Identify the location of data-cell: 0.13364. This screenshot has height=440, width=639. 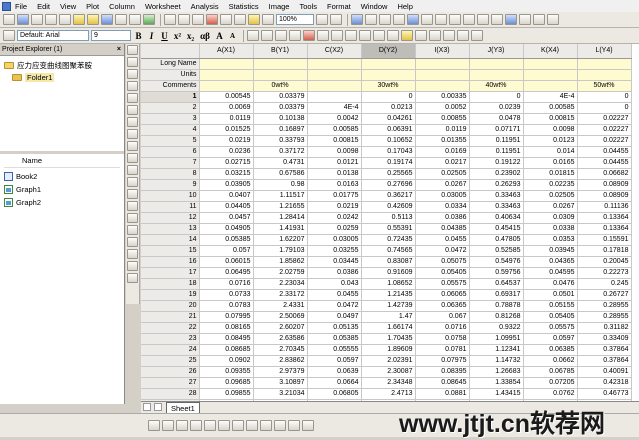
(604, 229).